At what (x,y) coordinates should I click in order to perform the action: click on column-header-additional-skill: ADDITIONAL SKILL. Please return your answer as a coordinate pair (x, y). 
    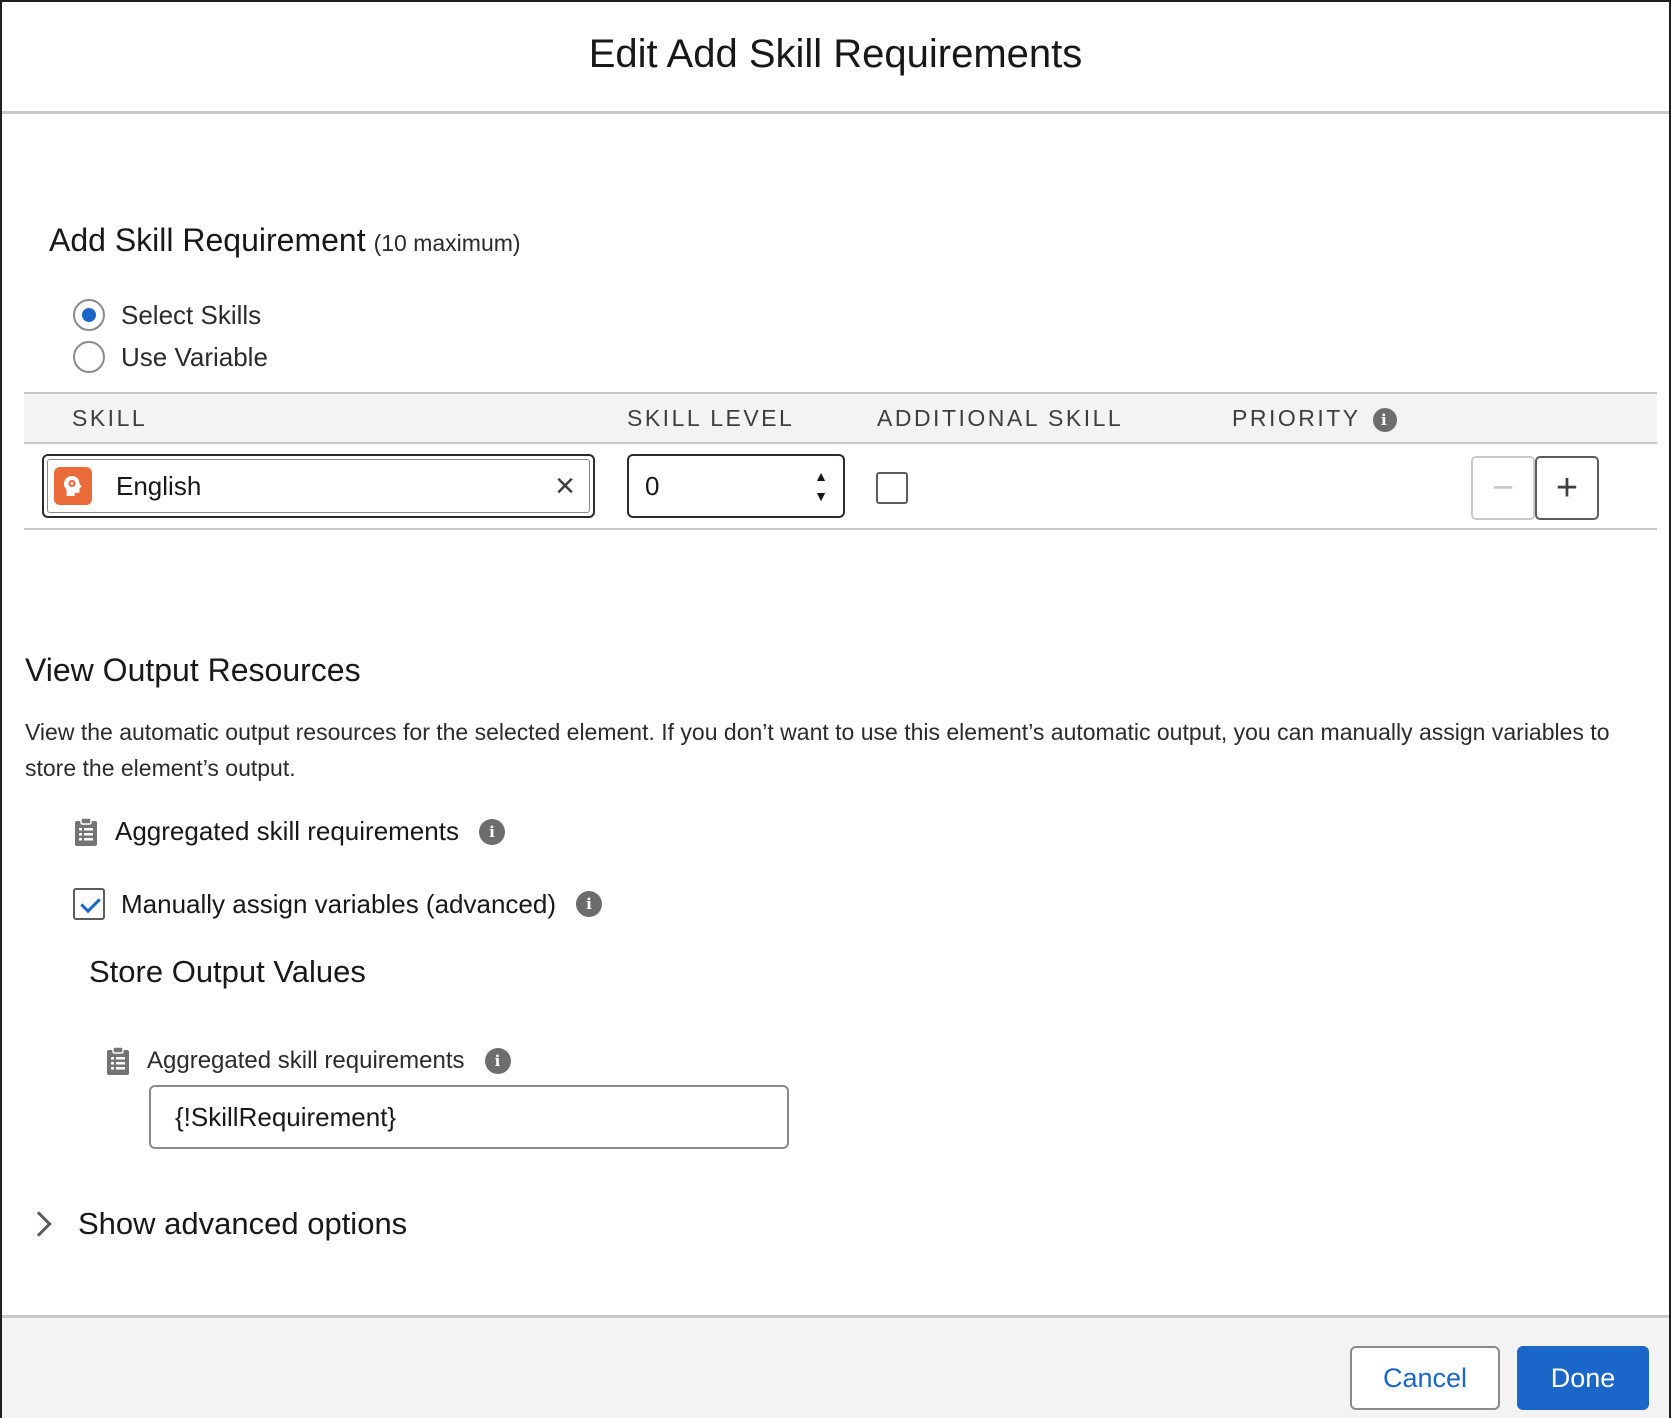
    Looking at the image, I should click on (1000, 418).